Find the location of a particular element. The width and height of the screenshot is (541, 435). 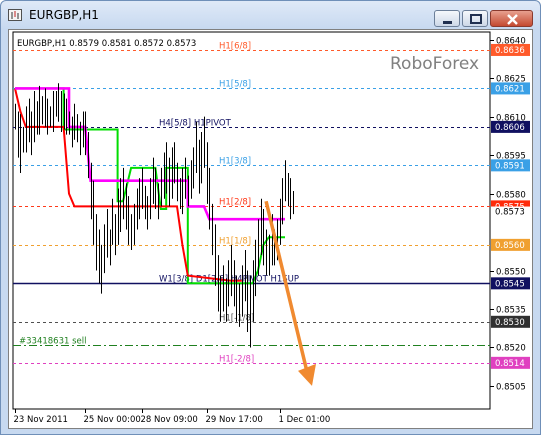

chart-header: EURGBP,H1 0.8579 0.8581 0.8572 0.8573 is located at coordinates (106, 44).